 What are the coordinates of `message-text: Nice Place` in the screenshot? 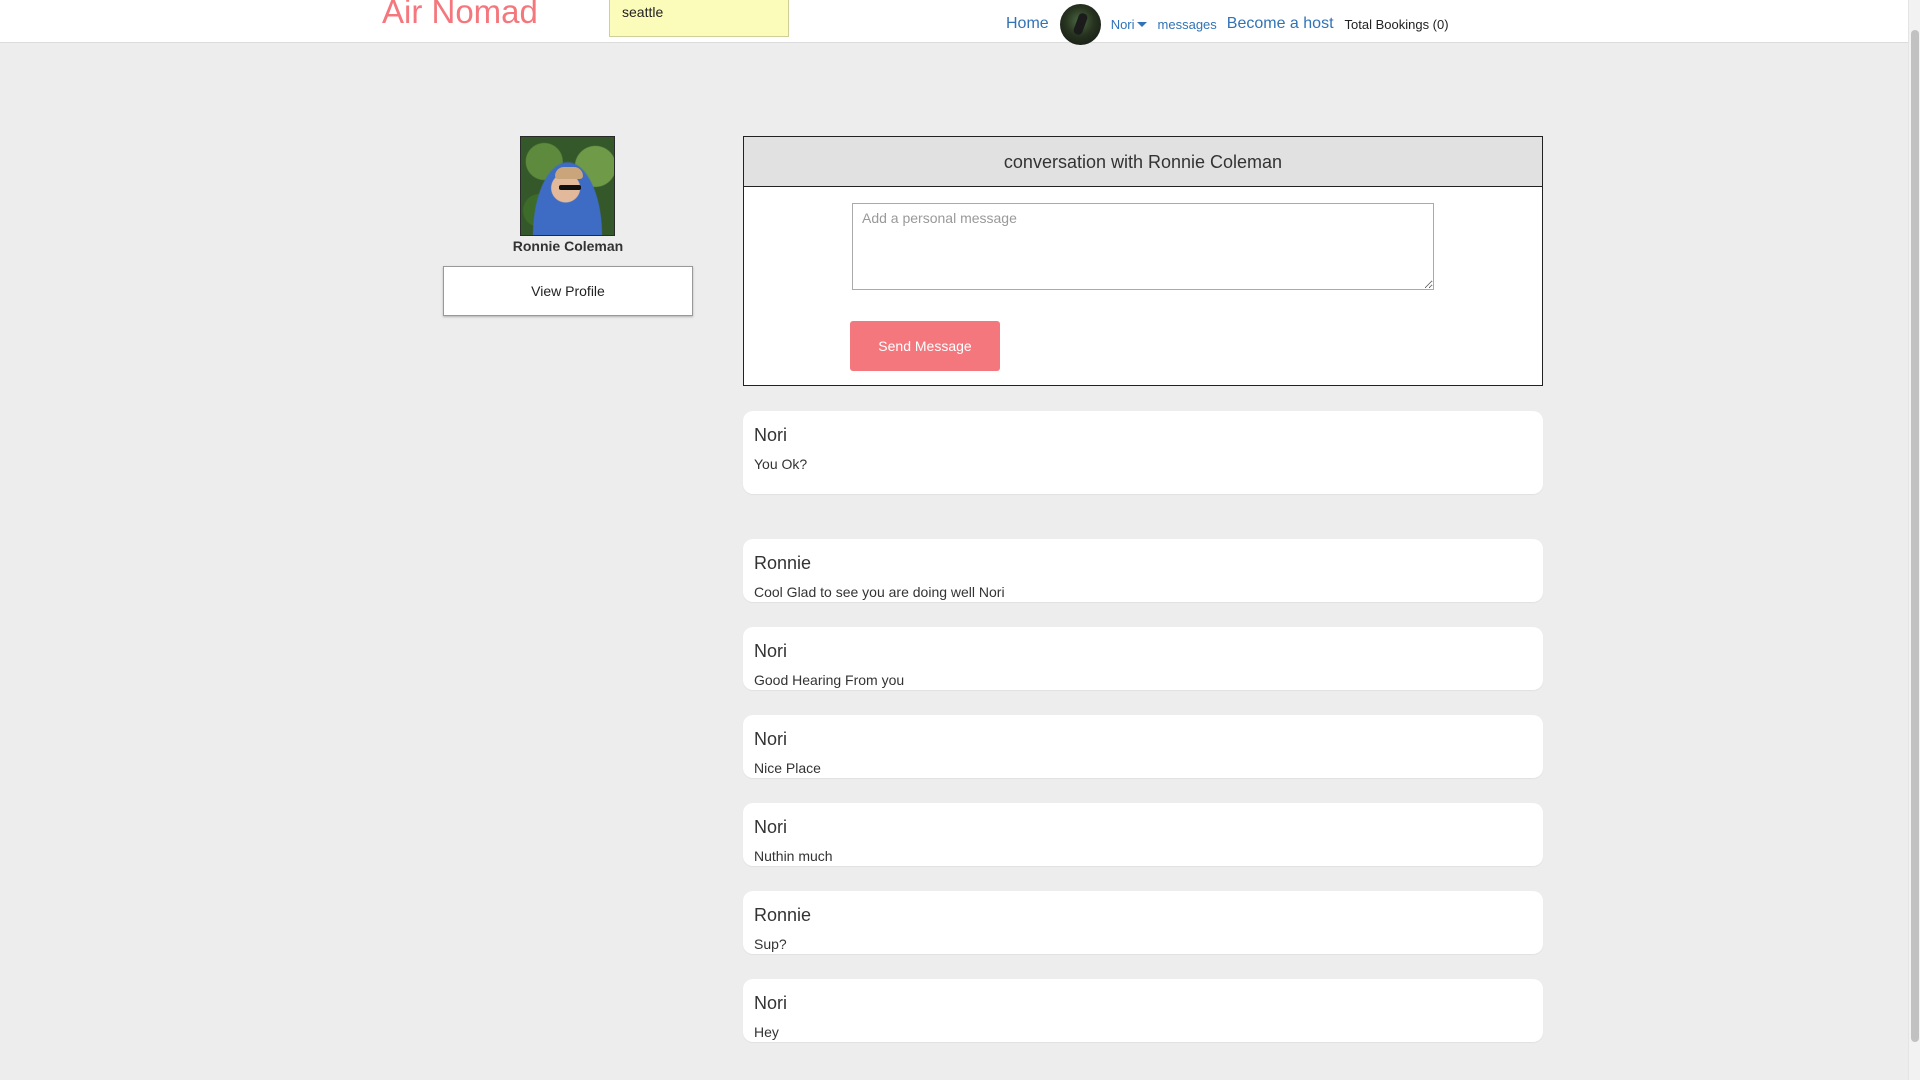 It's located at (787, 768).